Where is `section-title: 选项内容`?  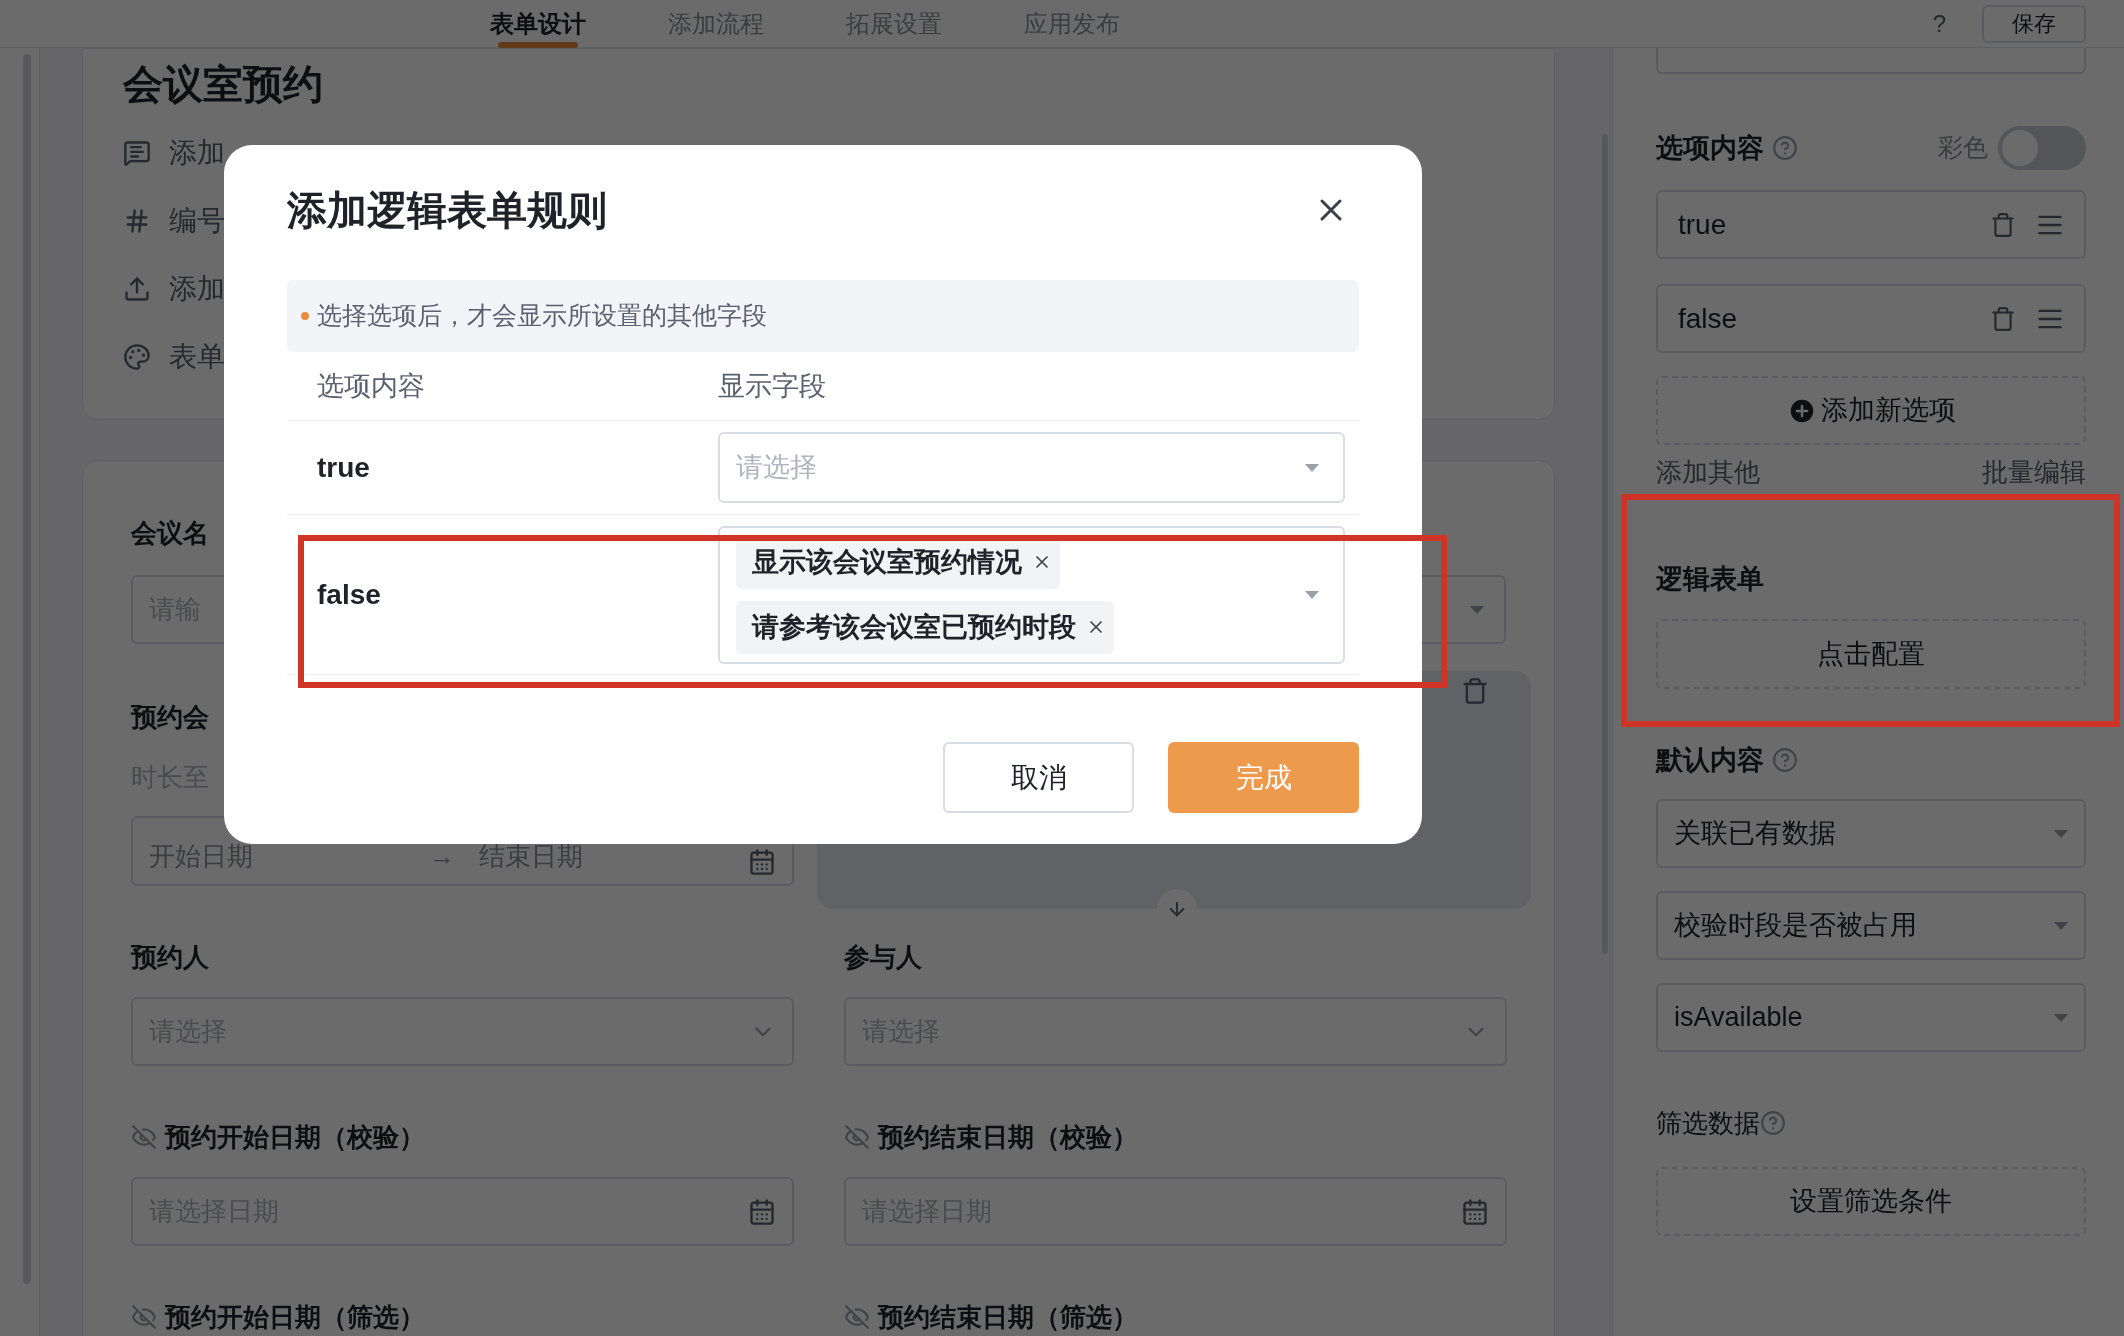
section-title: 选项内容 is located at coordinates (1710, 148).